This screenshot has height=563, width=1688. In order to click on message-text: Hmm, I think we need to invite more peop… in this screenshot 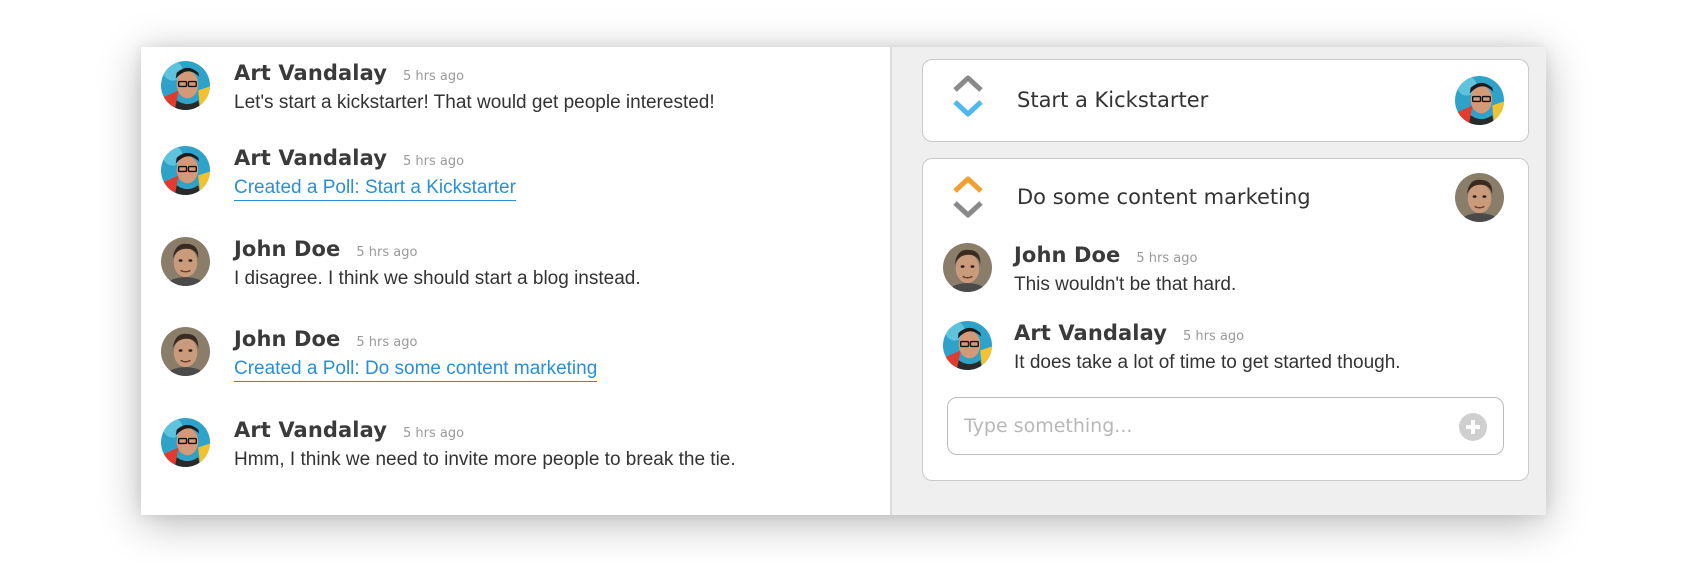, I will do `click(485, 459)`.